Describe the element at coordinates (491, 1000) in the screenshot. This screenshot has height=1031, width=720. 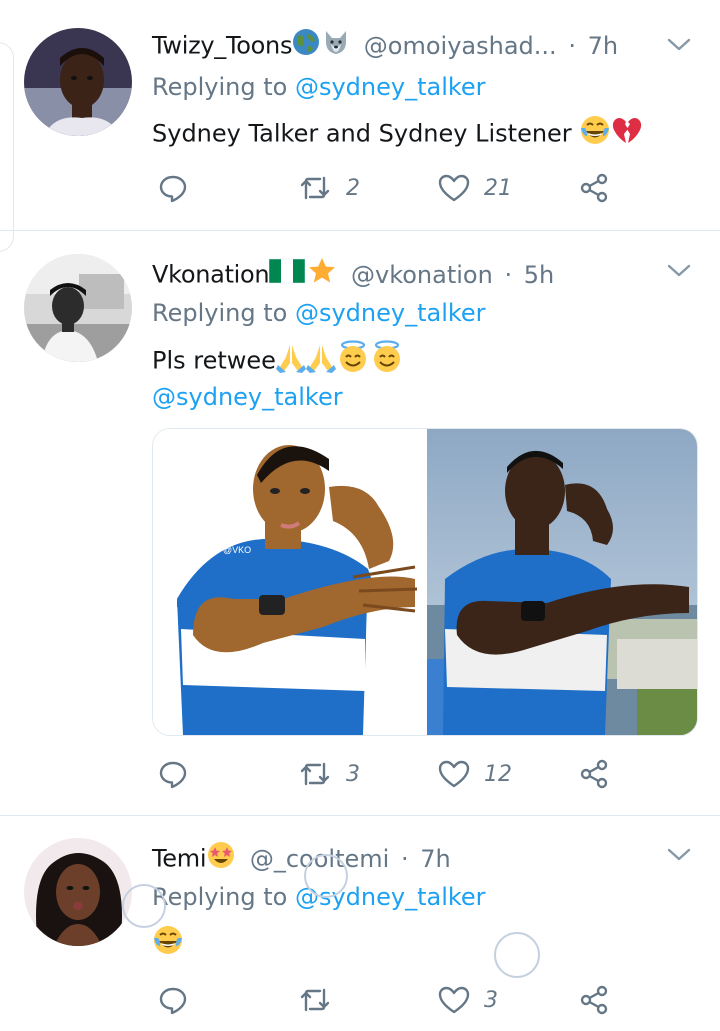
I see `like-count: 3` at that location.